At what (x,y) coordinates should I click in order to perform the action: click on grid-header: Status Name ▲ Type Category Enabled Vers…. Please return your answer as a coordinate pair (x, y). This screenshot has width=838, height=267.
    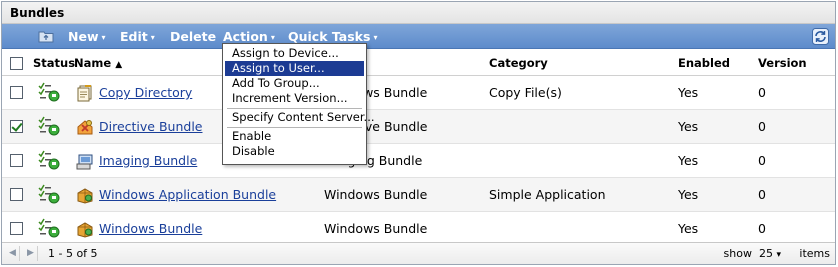
    Looking at the image, I should click on (418, 63).